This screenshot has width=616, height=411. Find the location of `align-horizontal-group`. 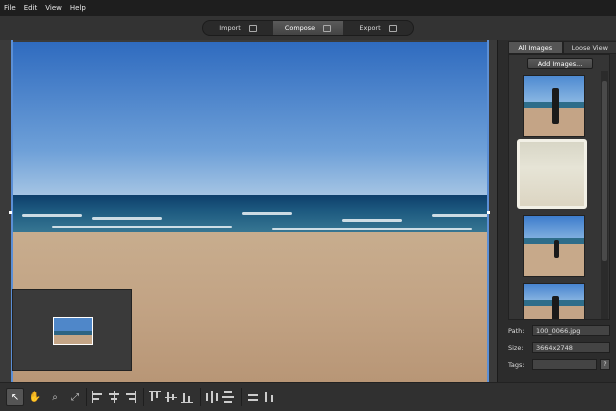

align-horizontal-group is located at coordinates (113, 397).